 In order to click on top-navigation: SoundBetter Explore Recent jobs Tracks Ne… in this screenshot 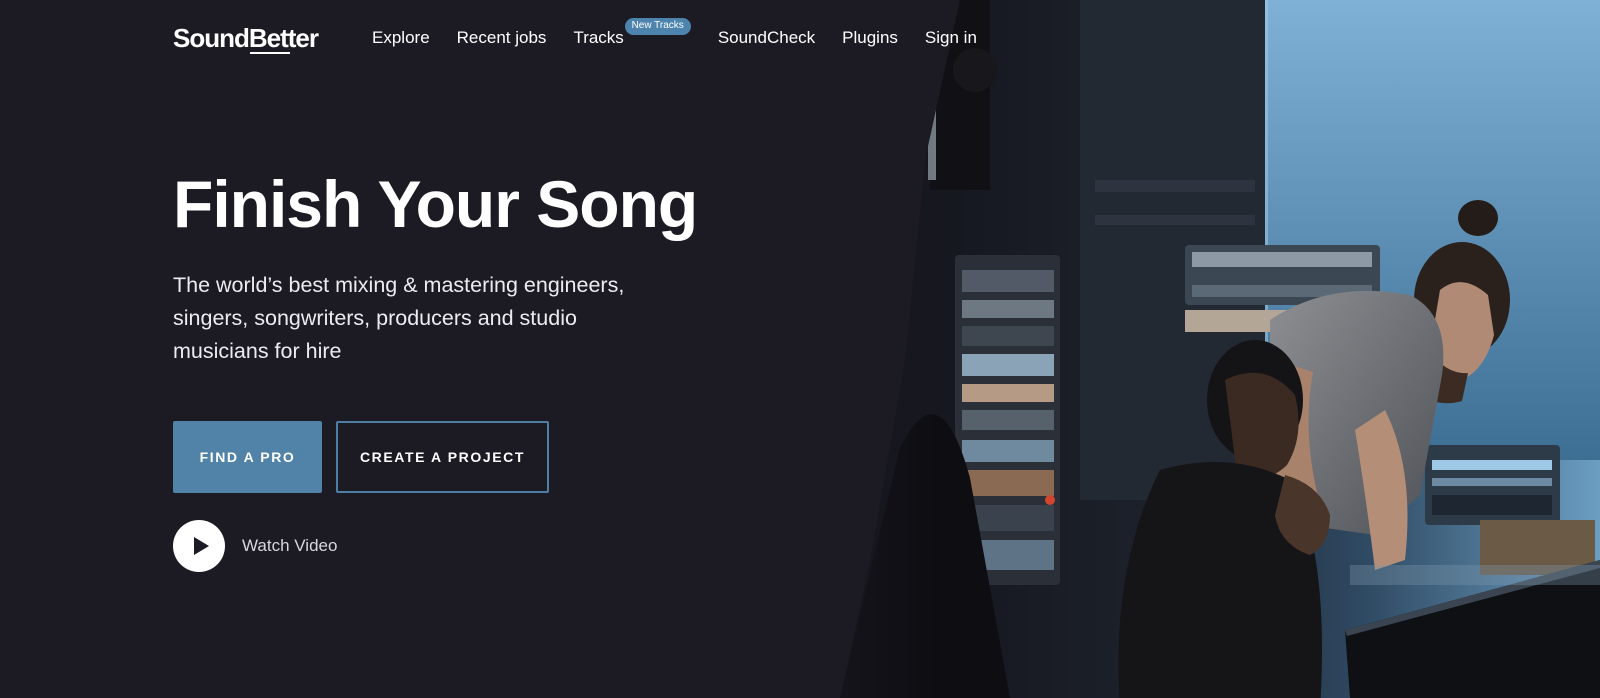, I will do `click(588, 38)`.